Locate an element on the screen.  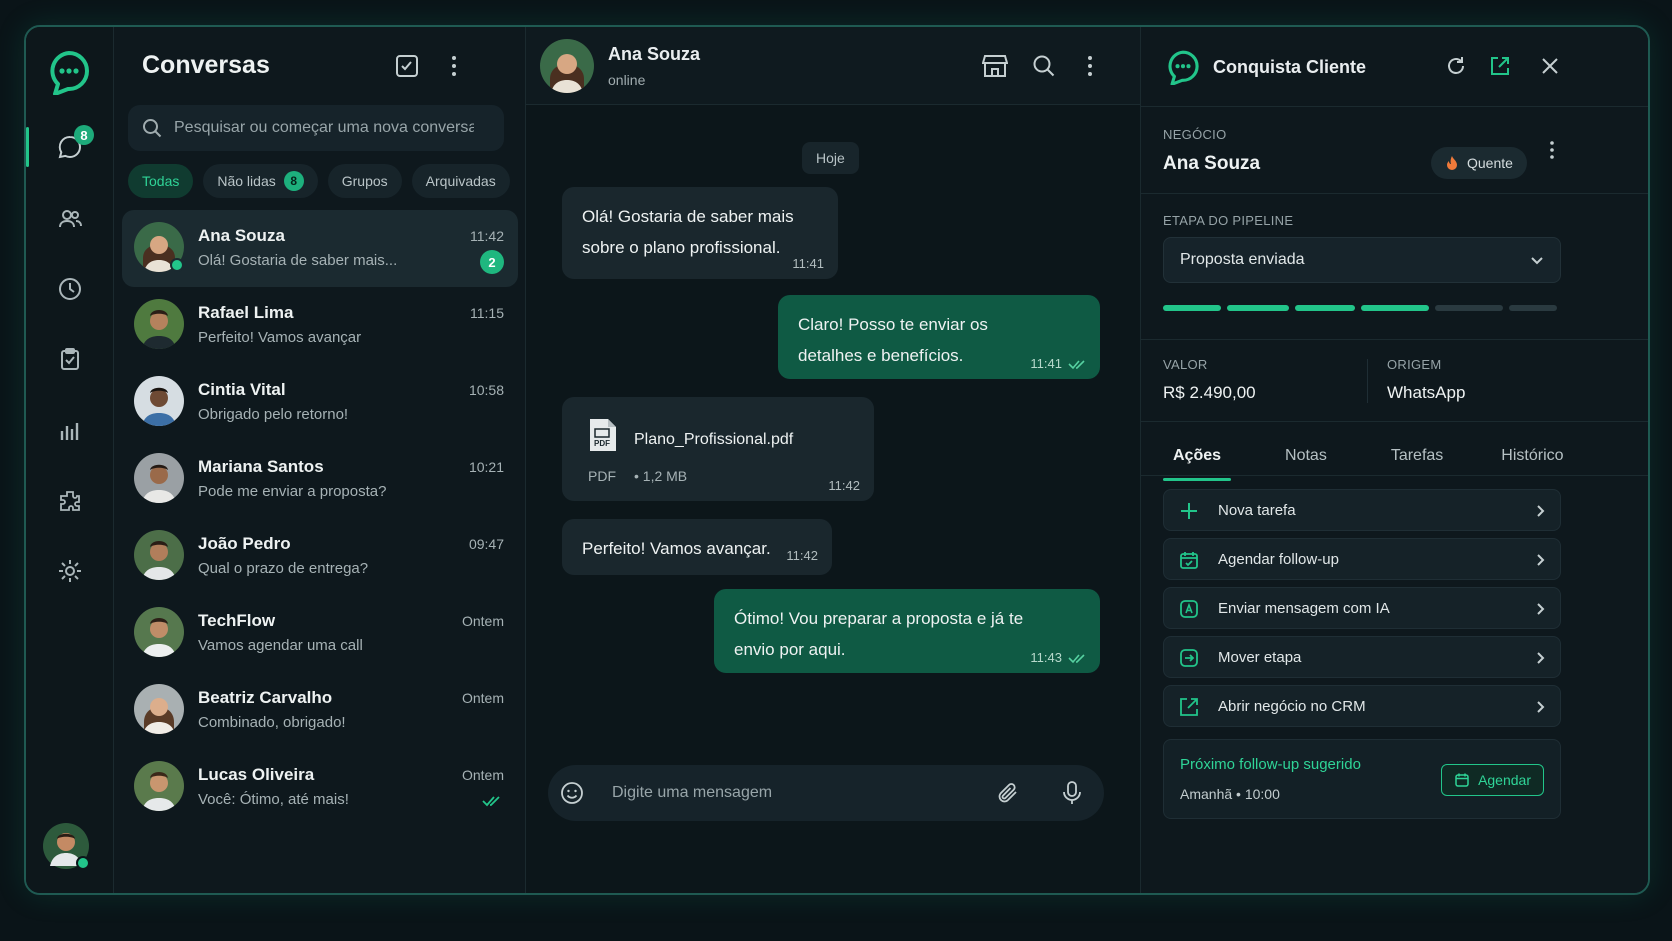
contact-name: Mariana Santos is located at coordinates (261, 466).